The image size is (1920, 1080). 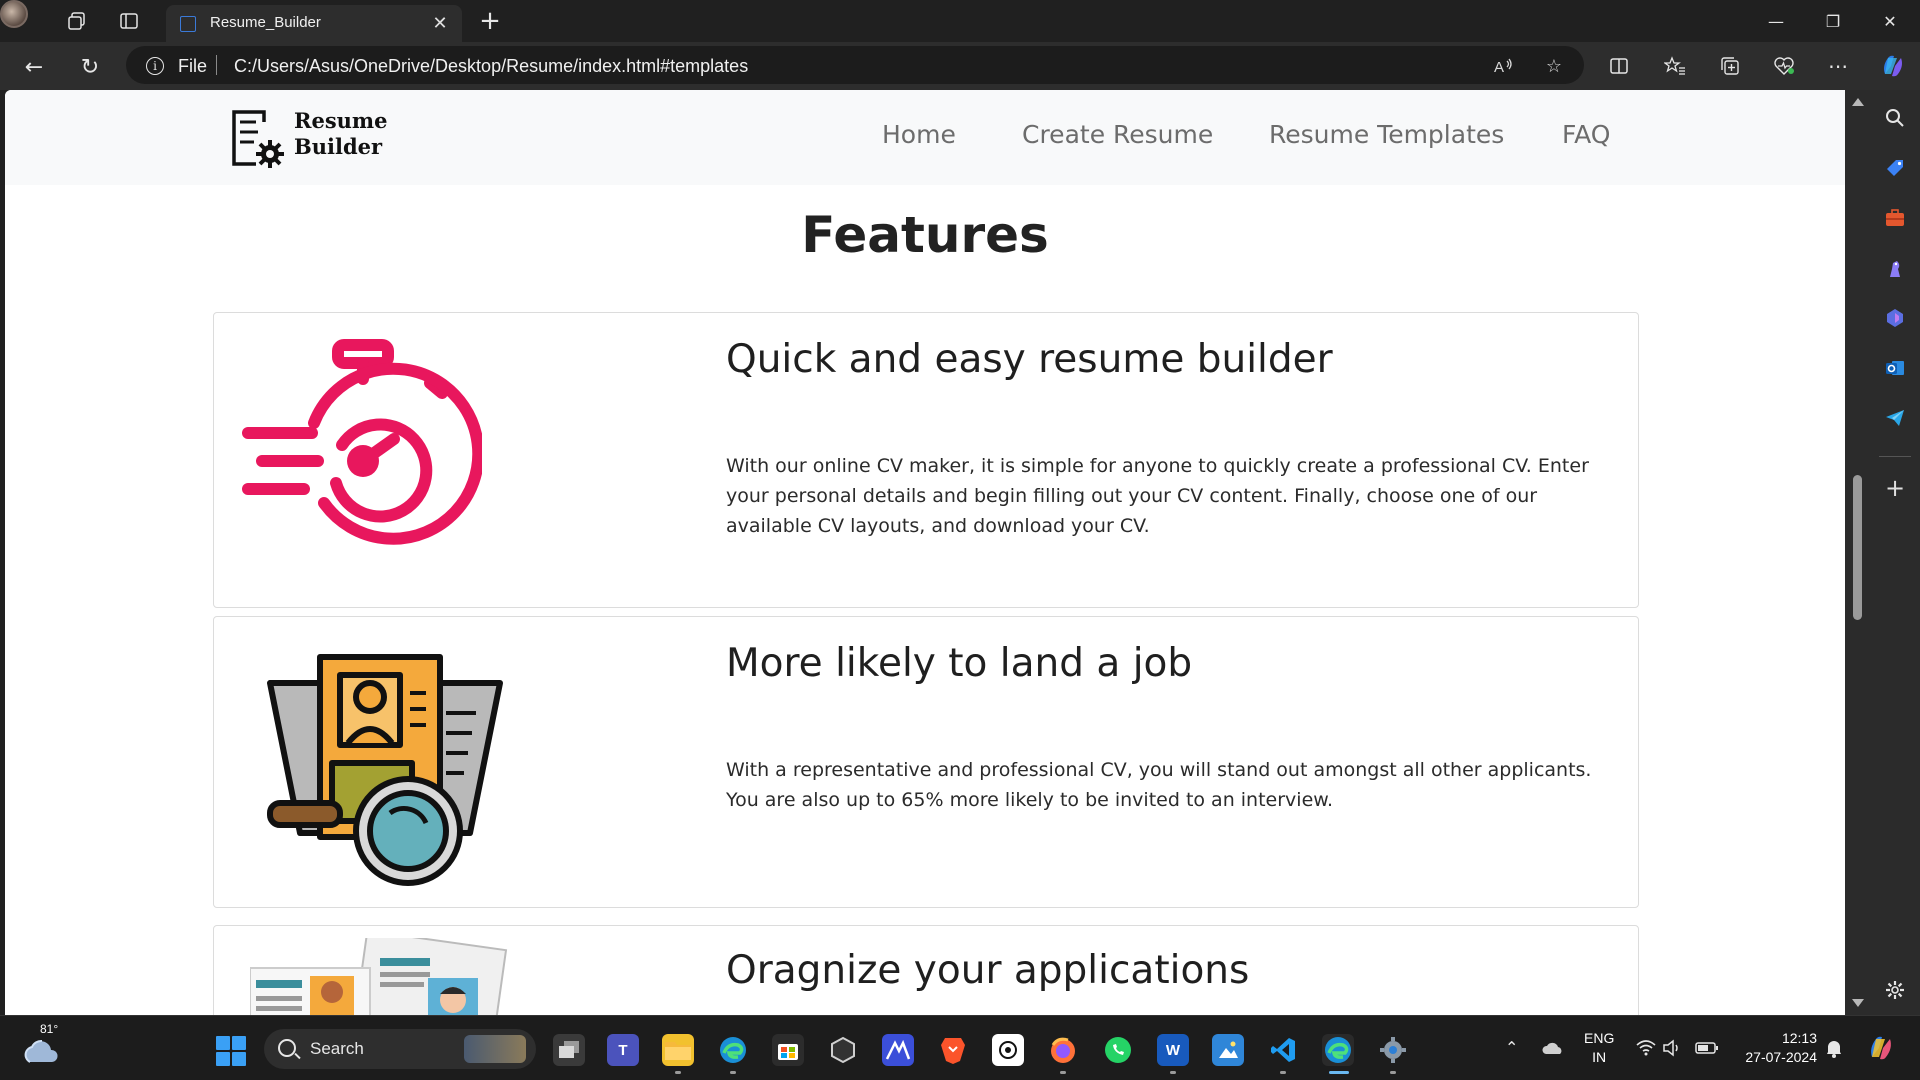 What do you see at coordinates (1895, 368) in the screenshot?
I see `outlook-icon` at bounding box center [1895, 368].